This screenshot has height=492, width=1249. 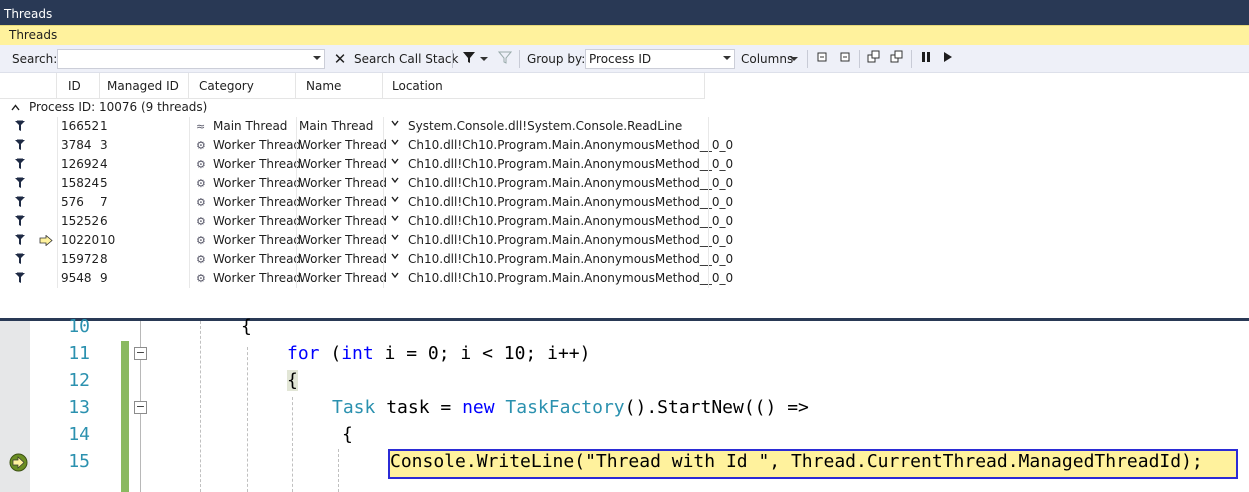 I want to click on chevron-down-icon, so click(x=727, y=58).